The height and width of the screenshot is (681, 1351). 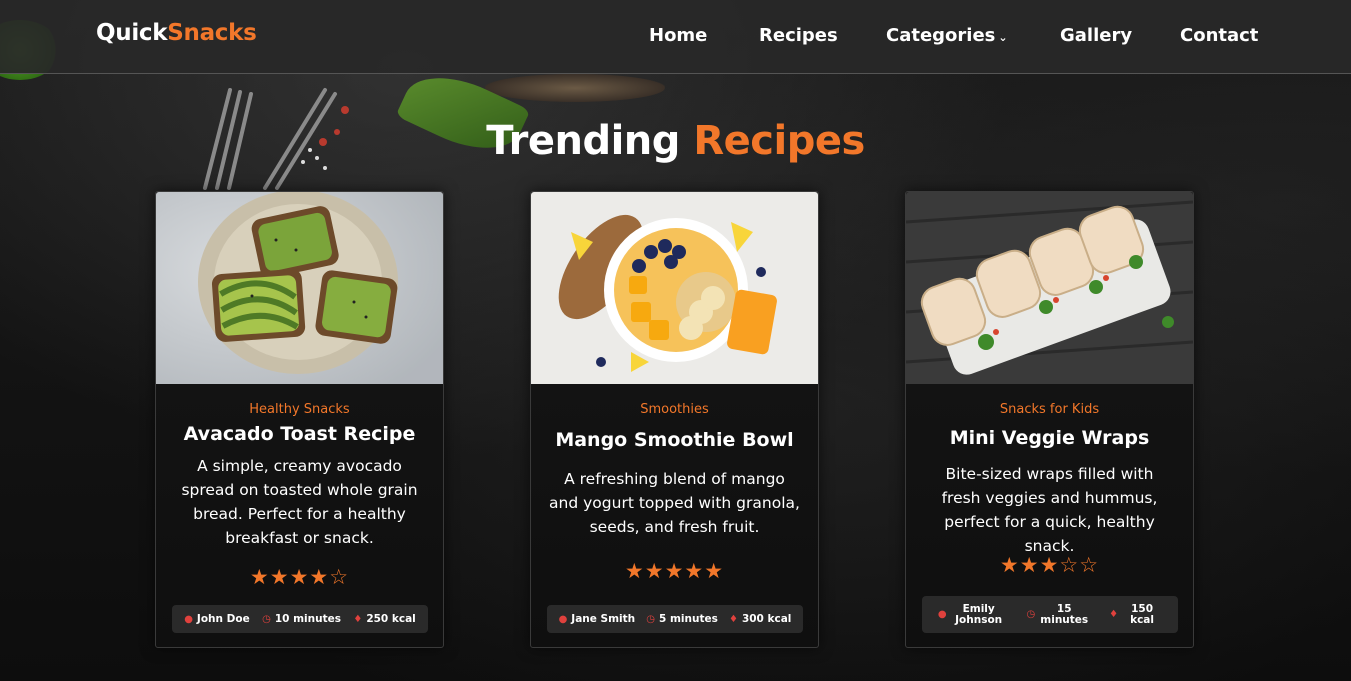 I want to click on nav-home: Home, so click(x=678, y=35).